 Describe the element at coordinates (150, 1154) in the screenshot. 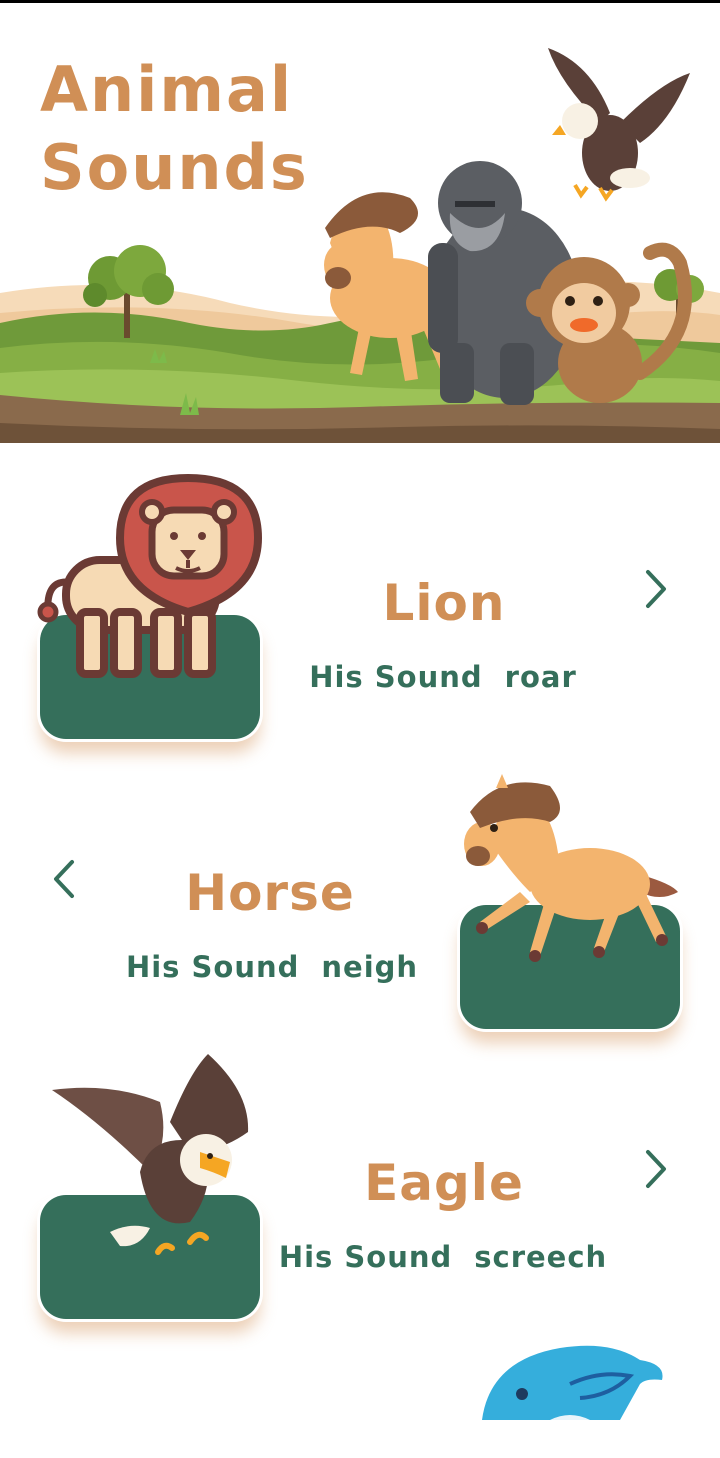

I see `eagle-icon` at that location.